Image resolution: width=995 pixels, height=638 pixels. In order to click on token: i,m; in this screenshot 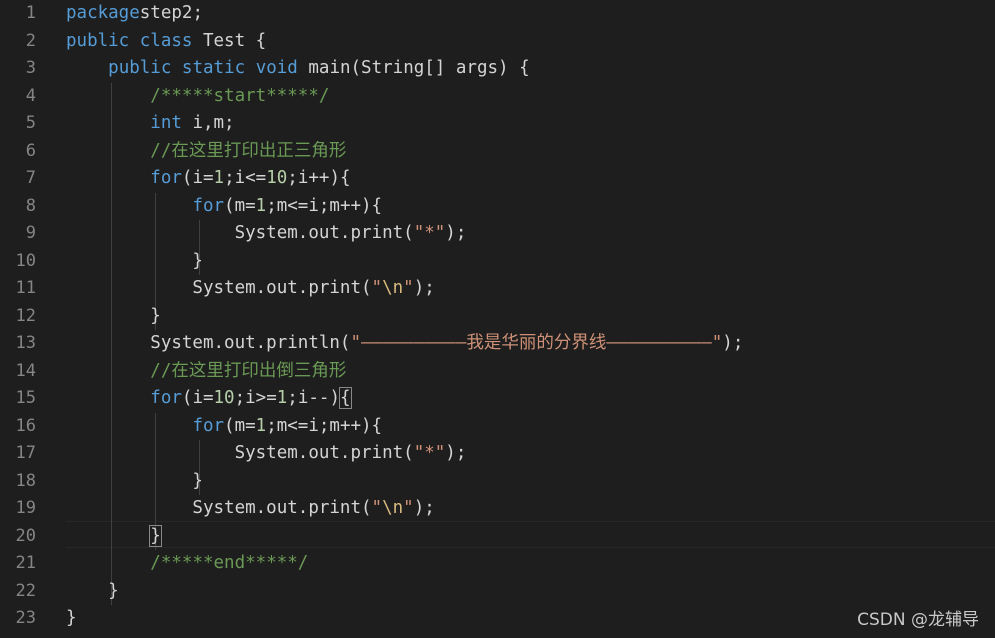, I will do `click(208, 123)`.